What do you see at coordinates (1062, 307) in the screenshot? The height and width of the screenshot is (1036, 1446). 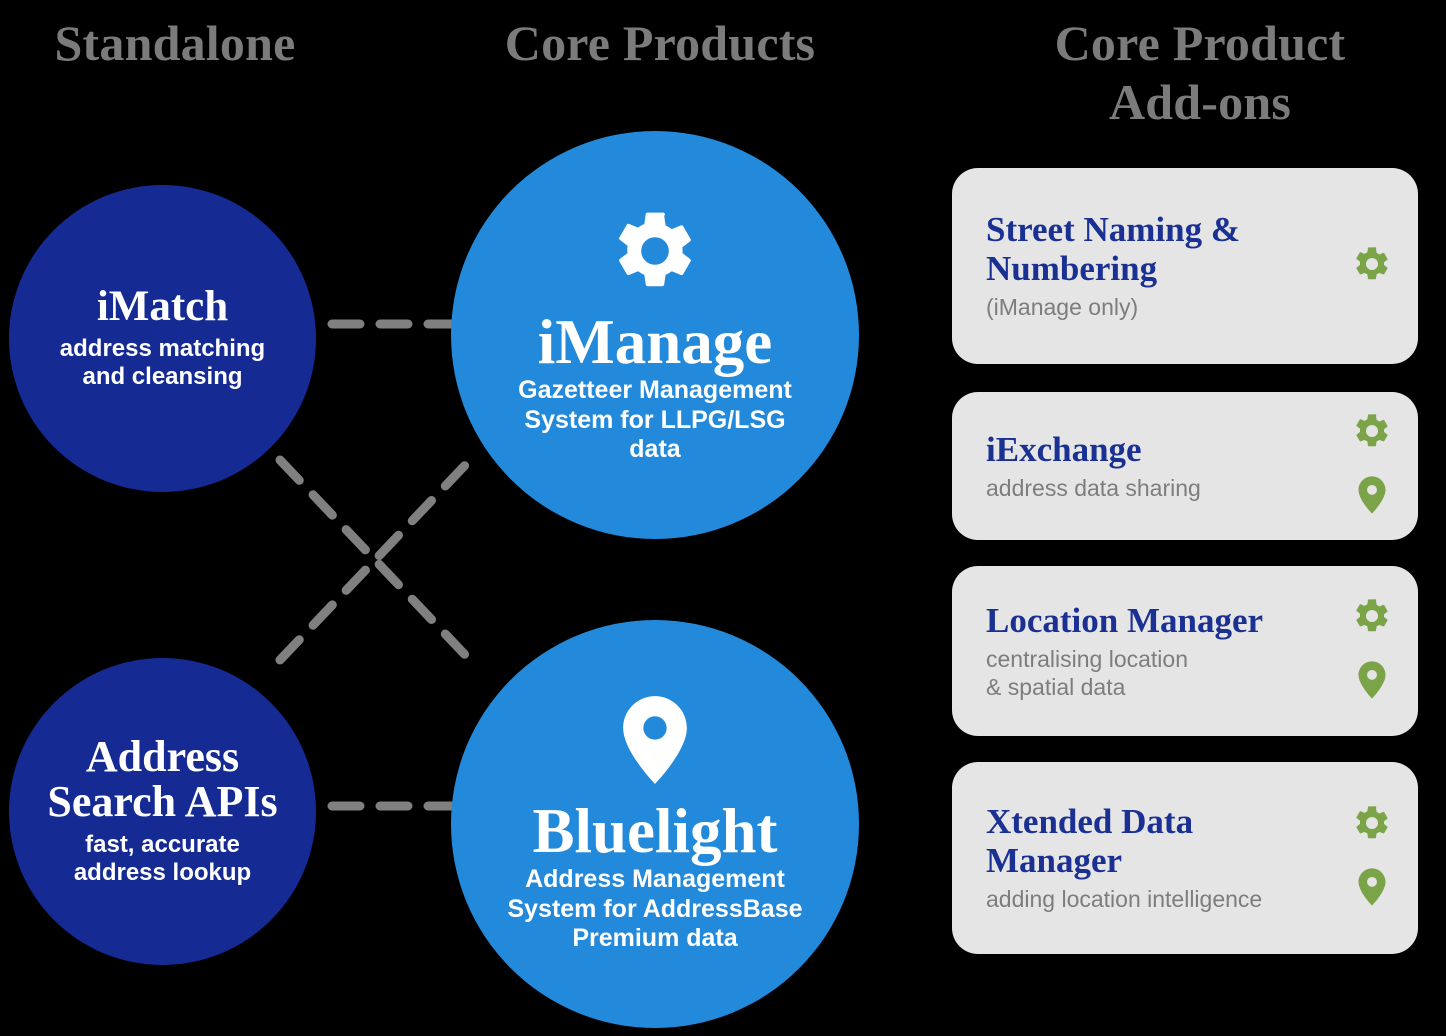 I see `addon-subtitle: (iManage only)` at bounding box center [1062, 307].